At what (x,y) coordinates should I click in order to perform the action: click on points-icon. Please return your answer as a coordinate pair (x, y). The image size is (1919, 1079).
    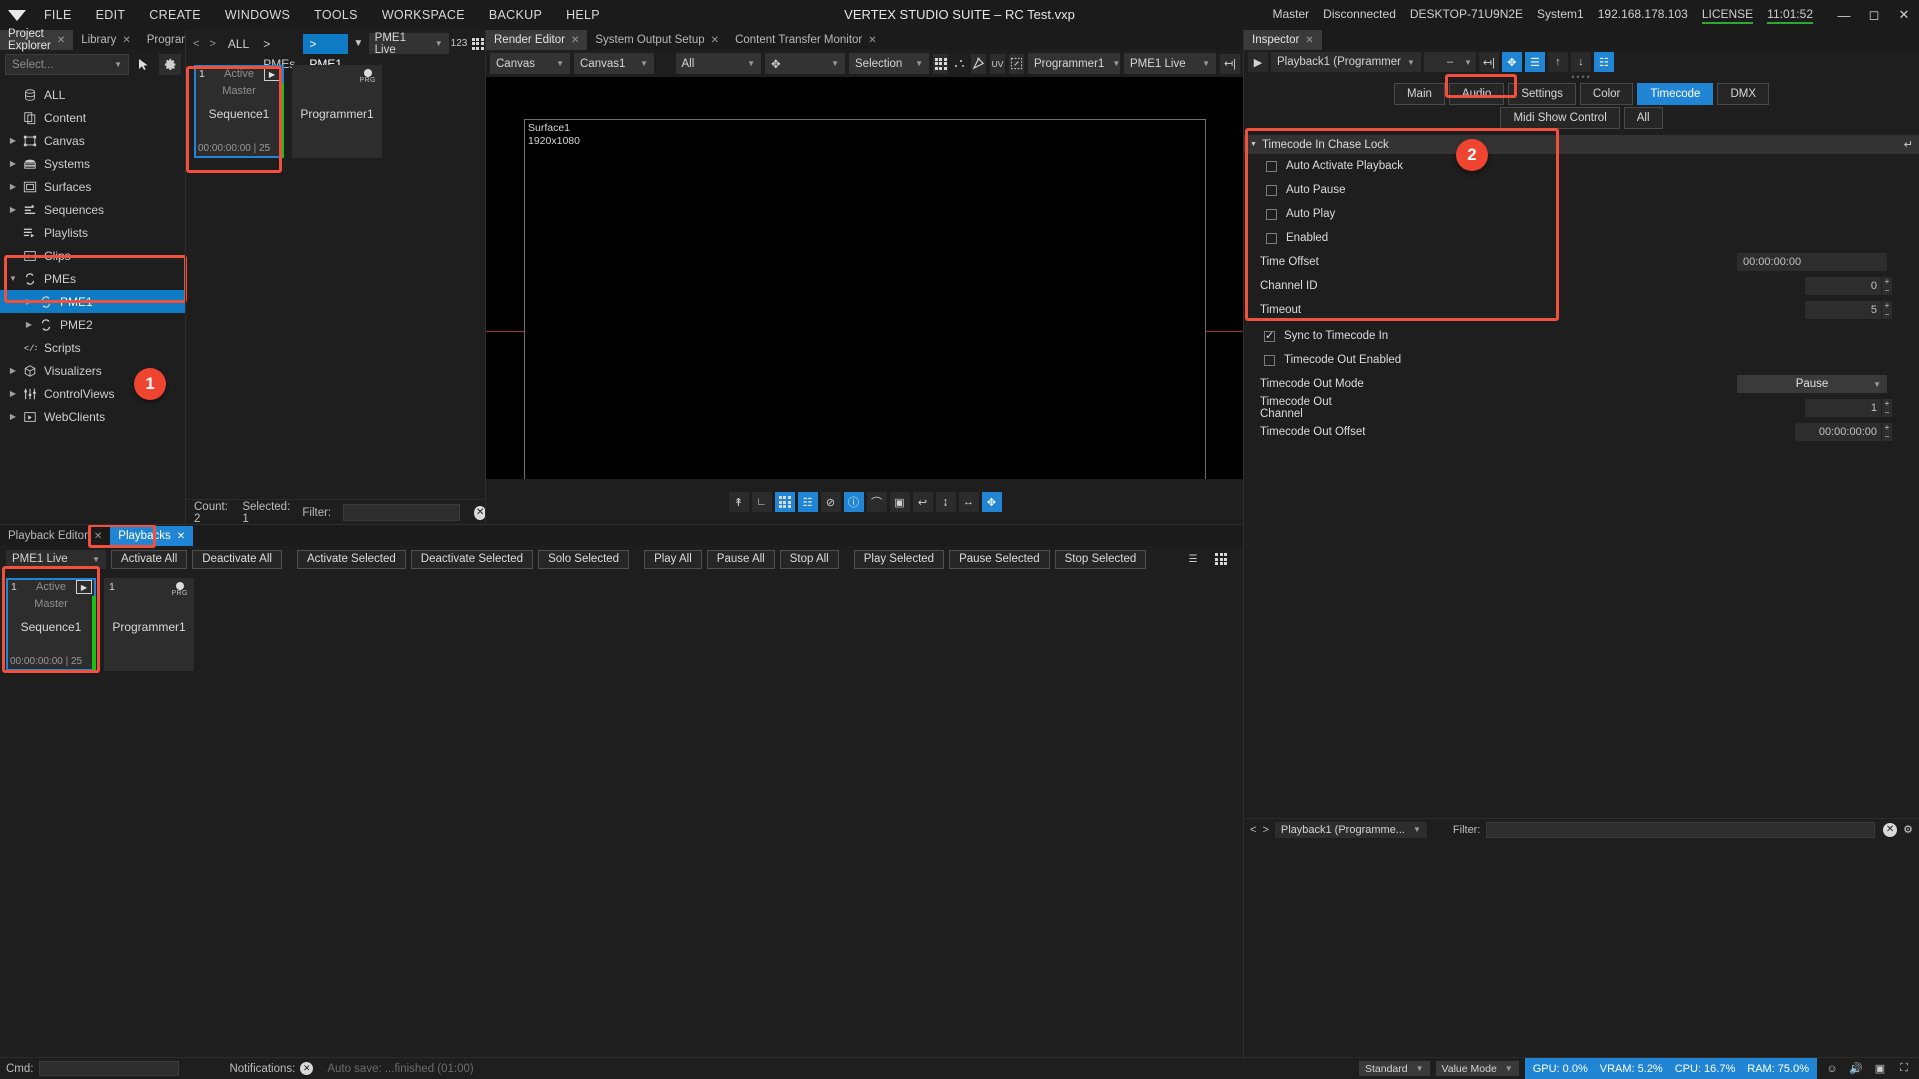
    Looking at the image, I should click on (959, 64).